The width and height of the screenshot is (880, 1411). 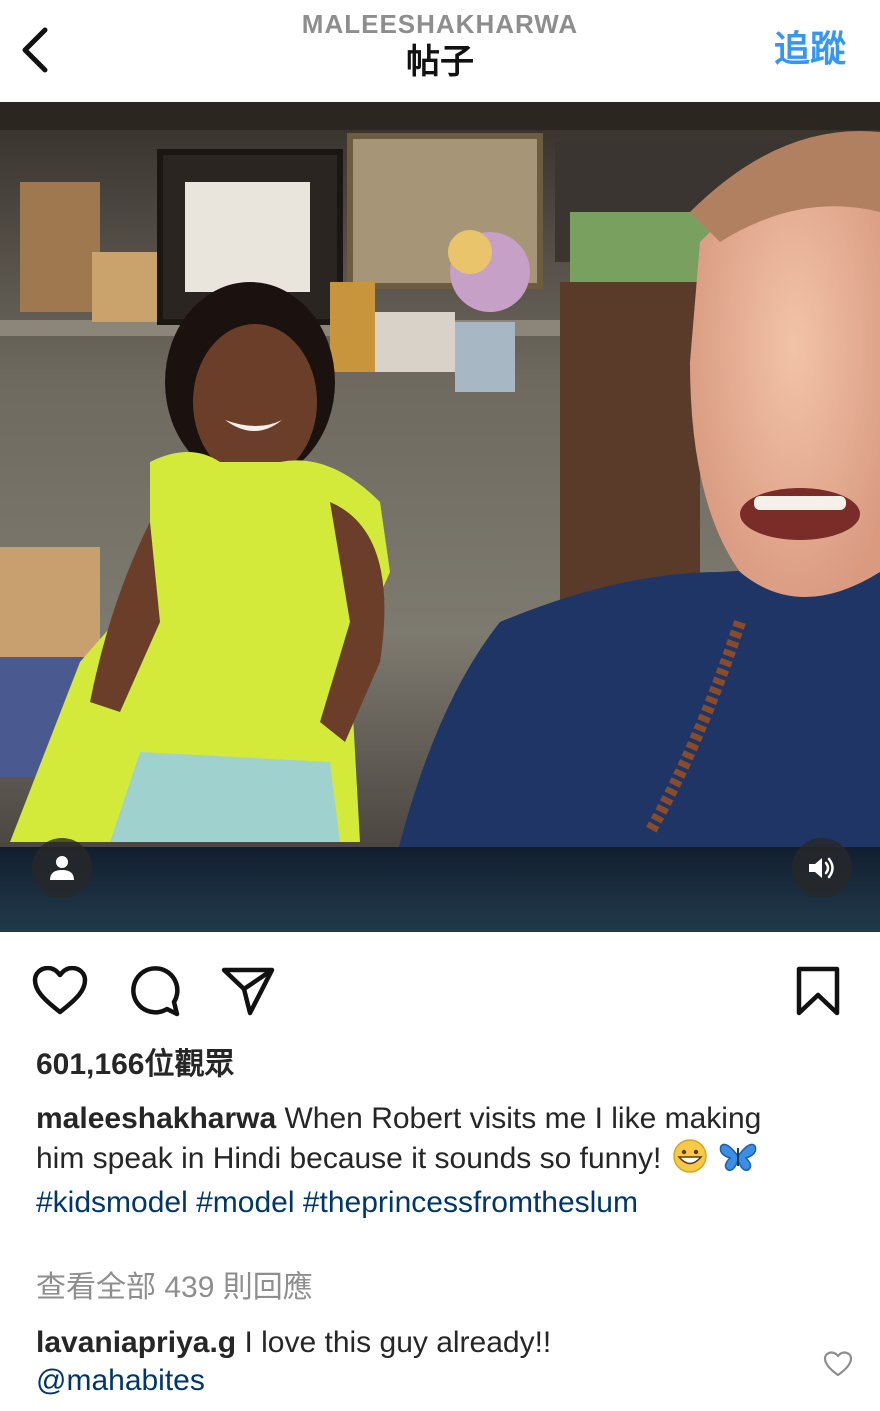 I want to click on tagged-users-button, so click(x=62, y=868).